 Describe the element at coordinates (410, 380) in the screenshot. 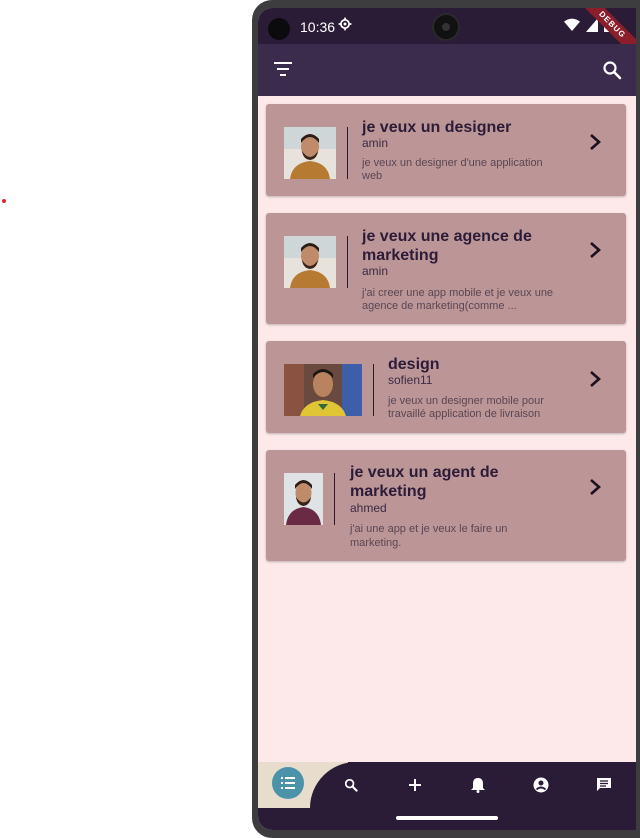

I see `post-author: sofien11` at that location.